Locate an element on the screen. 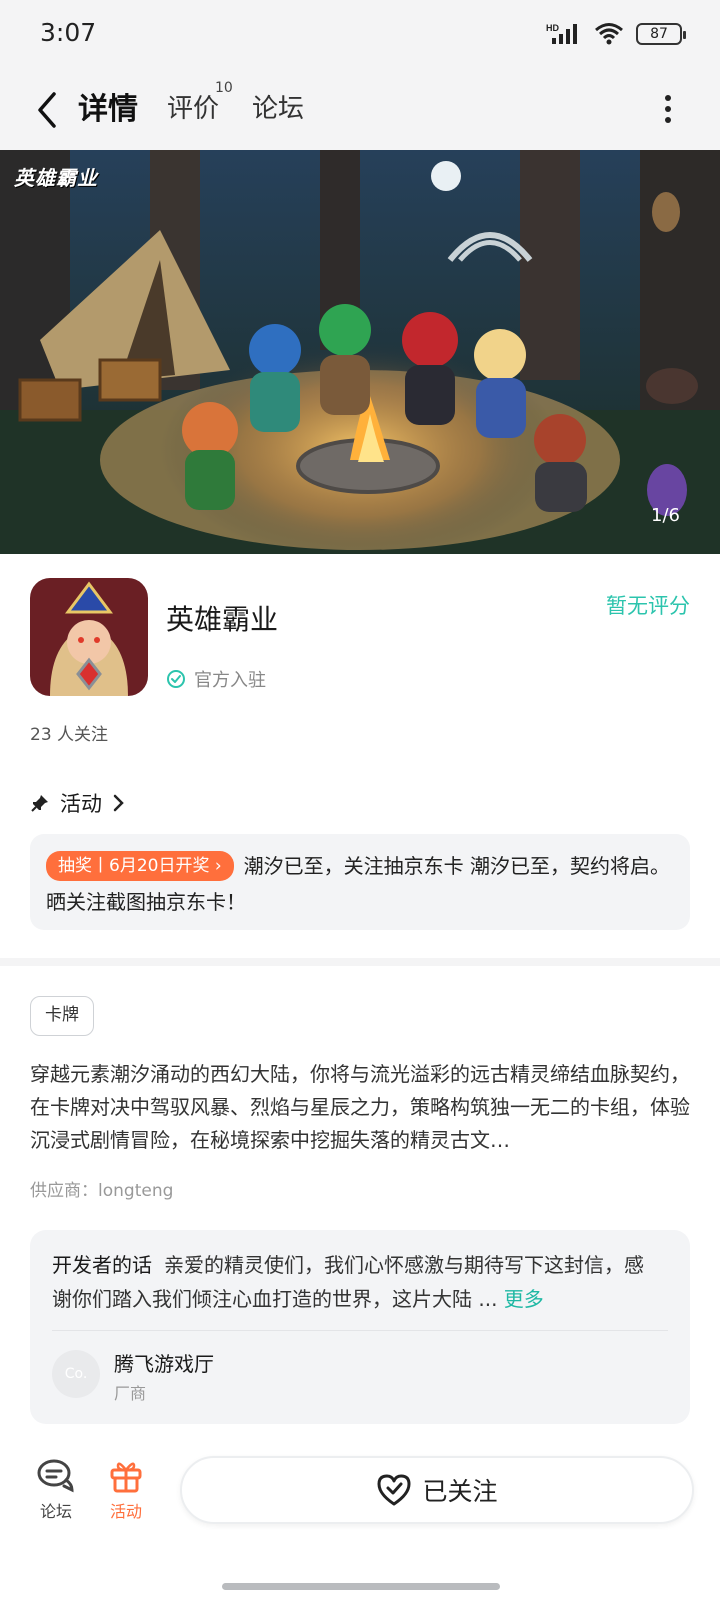  app-icon-art is located at coordinates (89, 637).